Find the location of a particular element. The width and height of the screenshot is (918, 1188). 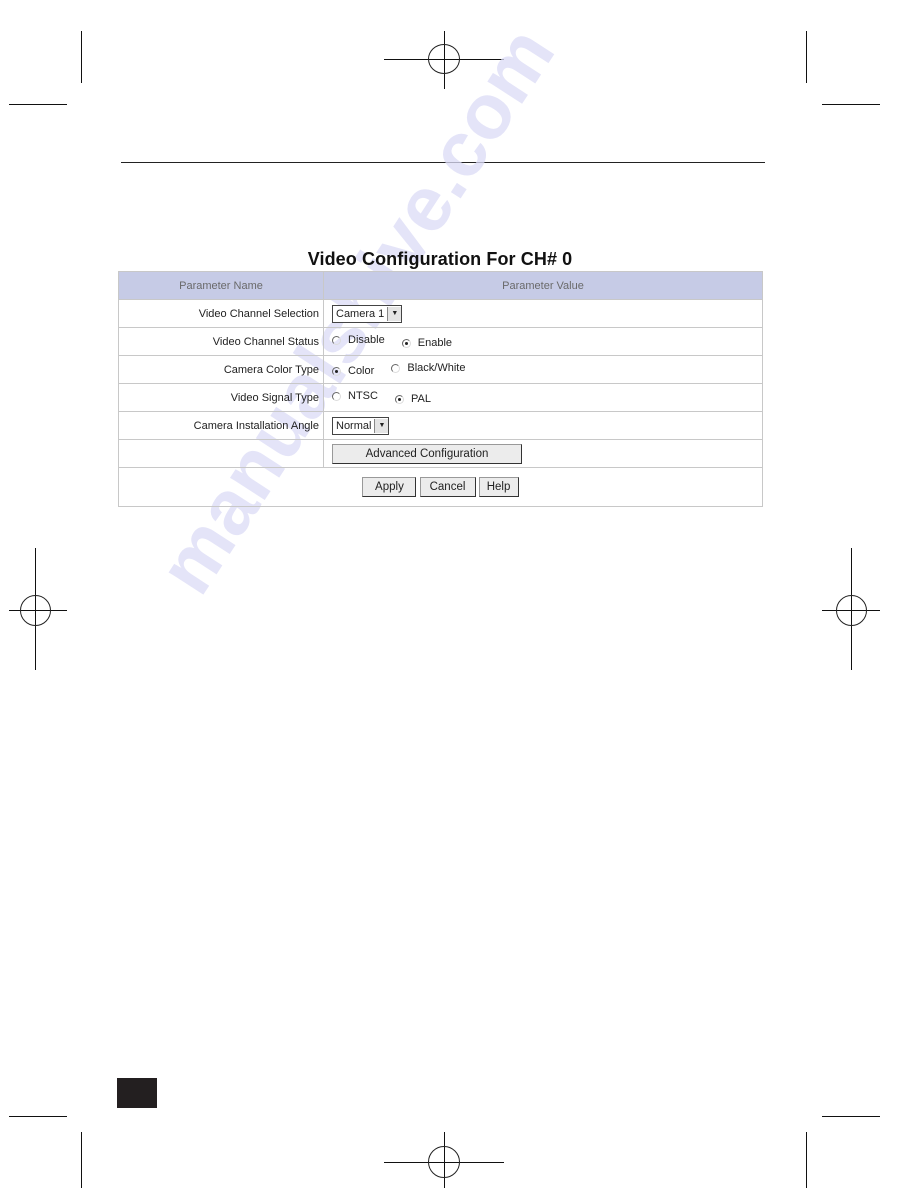

radio-label: PAL is located at coordinates (421, 399).